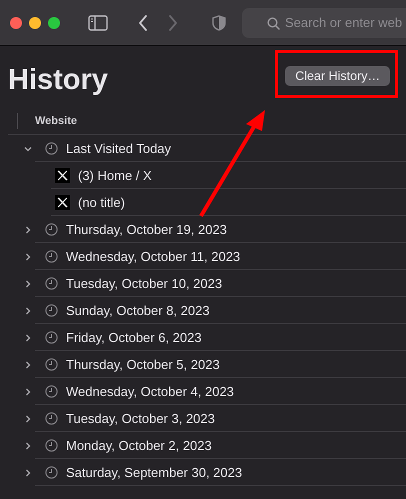 This screenshot has width=406, height=499. What do you see at coordinates (58, 80) in the screenshot?
I see `page-title: History` at bounding box center [58, 80].